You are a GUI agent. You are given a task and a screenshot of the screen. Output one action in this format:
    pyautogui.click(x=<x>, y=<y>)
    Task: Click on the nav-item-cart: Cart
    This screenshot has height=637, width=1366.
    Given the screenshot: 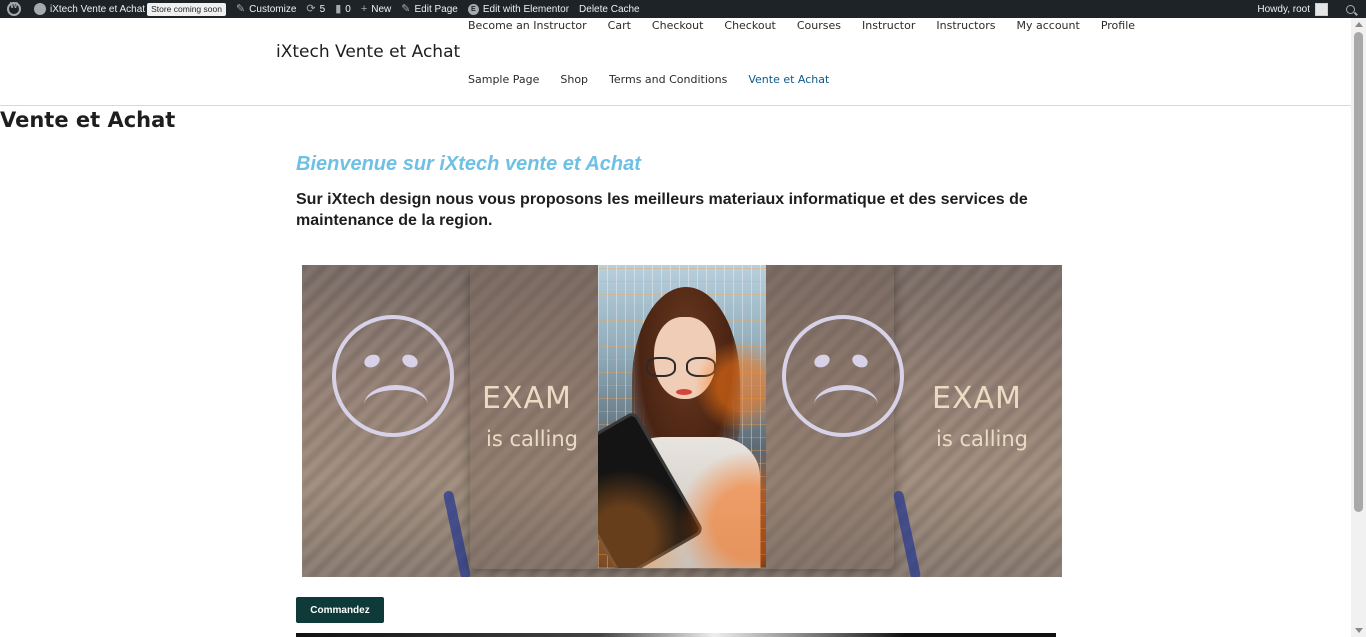 What is the action you would take?
    pyautogui.click(x=619, y=25)
    